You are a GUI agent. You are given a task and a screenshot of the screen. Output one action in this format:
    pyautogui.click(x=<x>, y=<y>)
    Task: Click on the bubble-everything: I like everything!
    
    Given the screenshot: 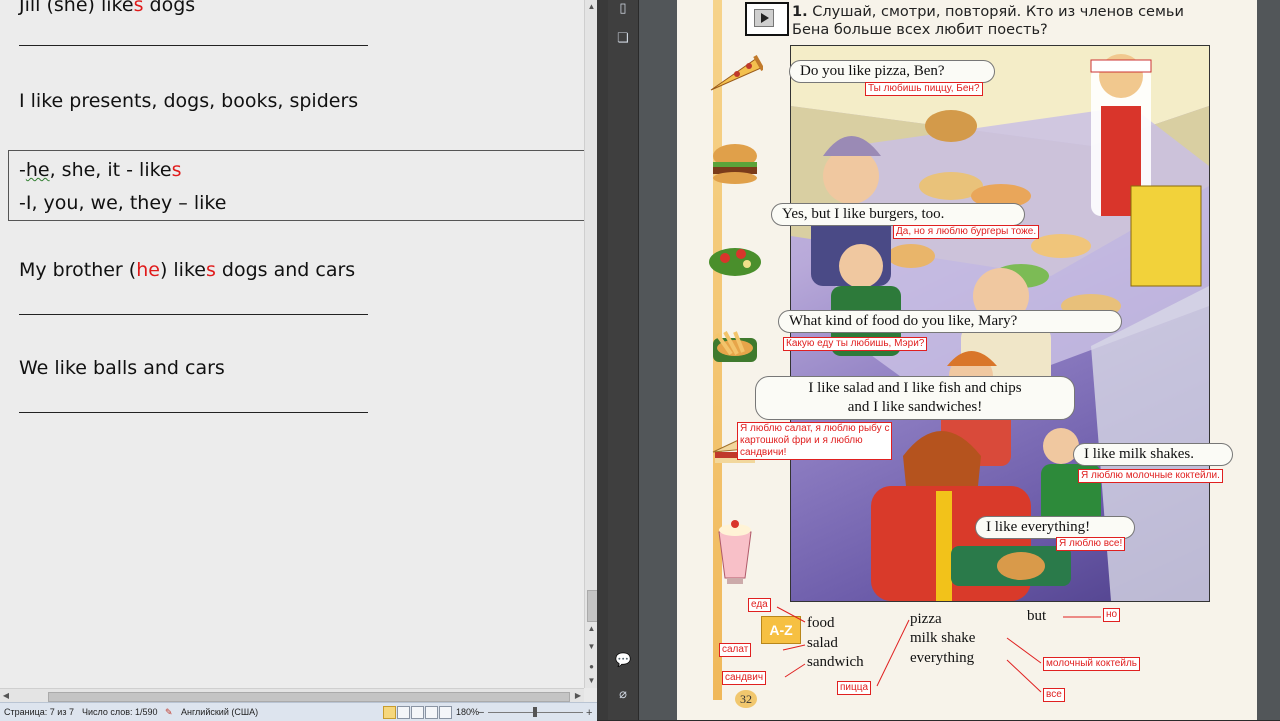 What is the action you would take?
    pyautogui.click(x=1055, y=527)
    